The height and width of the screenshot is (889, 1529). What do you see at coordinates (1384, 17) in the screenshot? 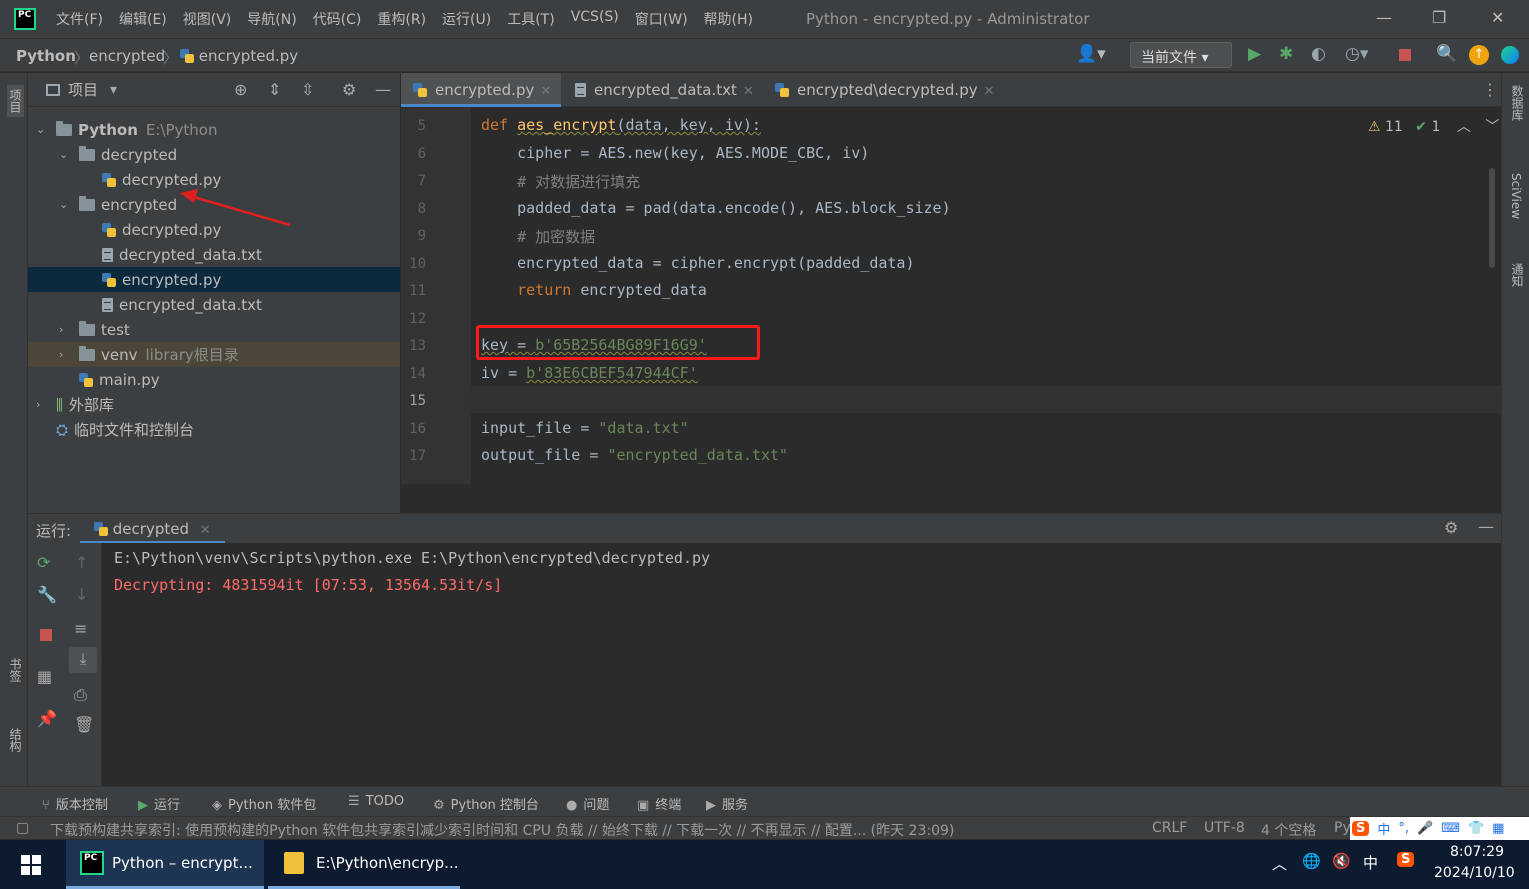
I see `minimize-button: —` at bounding box center [1384, 17].